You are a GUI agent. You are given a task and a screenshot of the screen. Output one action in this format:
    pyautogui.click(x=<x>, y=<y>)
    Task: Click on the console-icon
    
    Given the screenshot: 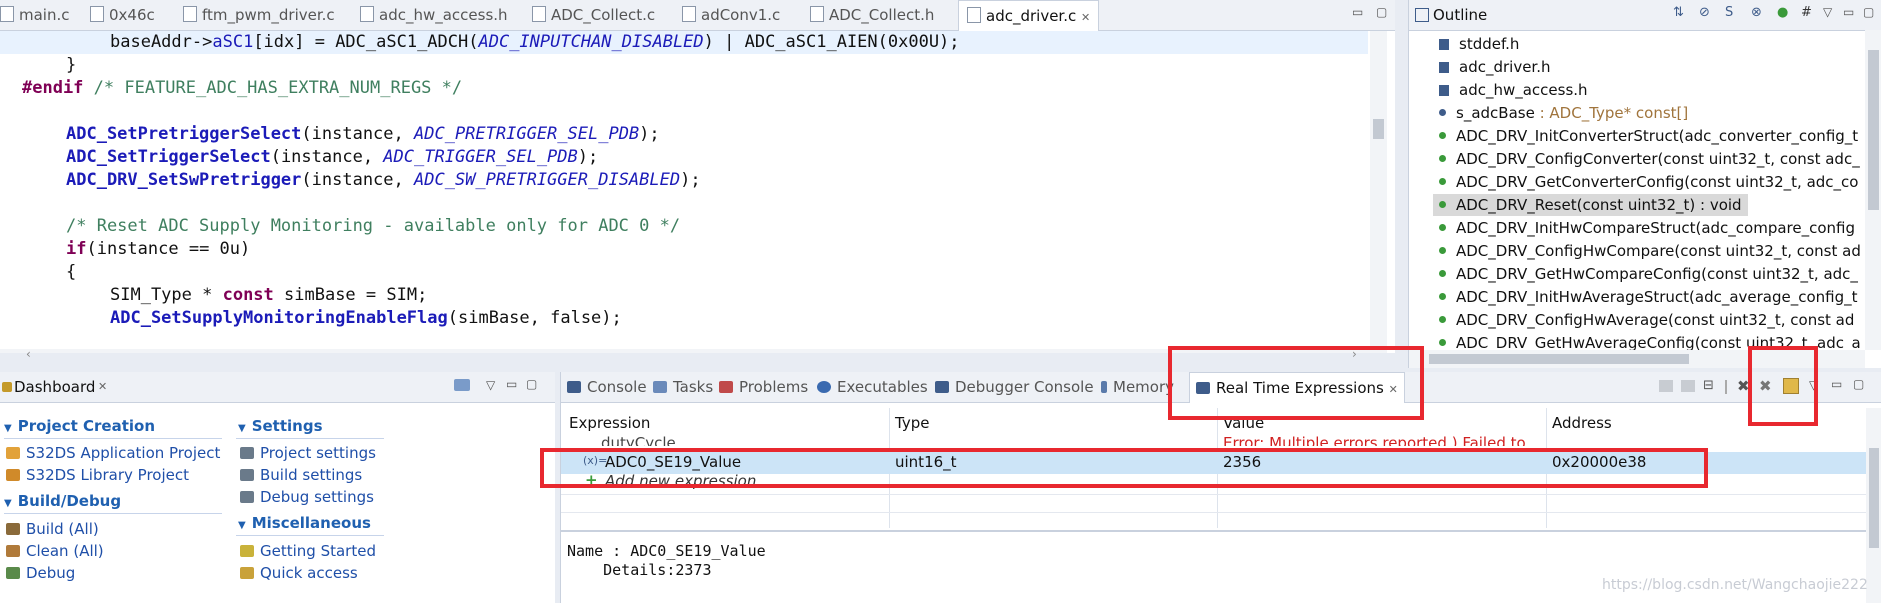 What is the action you would take?
    pyautogui.click(x=574, y=387)
    